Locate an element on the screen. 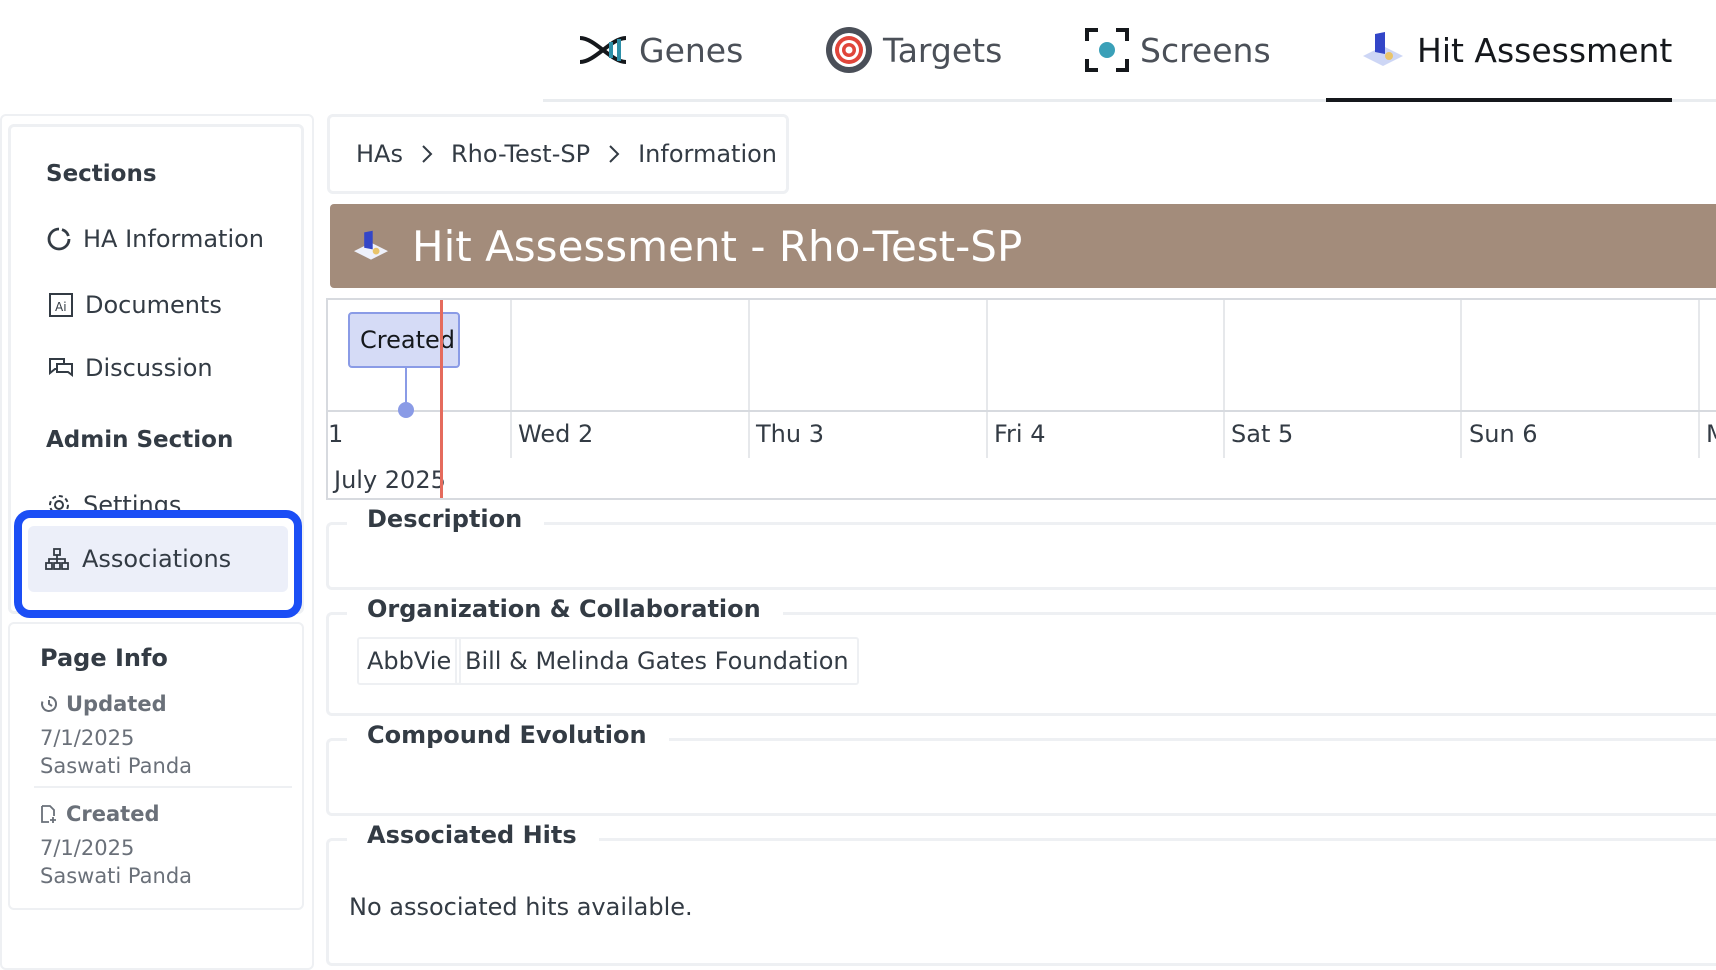  timeline-current-time-marker is located at coordinates (441, 399).